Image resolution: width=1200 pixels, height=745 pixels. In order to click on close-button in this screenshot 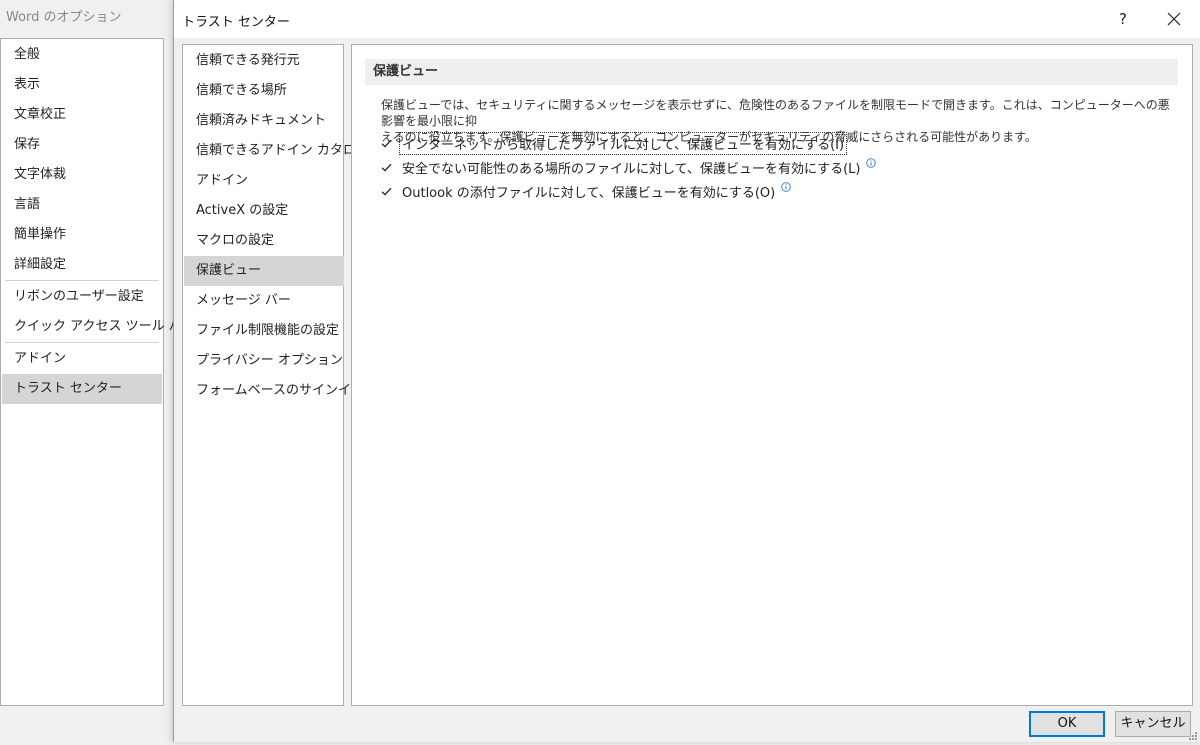, I will do `click(1174, 19)`.